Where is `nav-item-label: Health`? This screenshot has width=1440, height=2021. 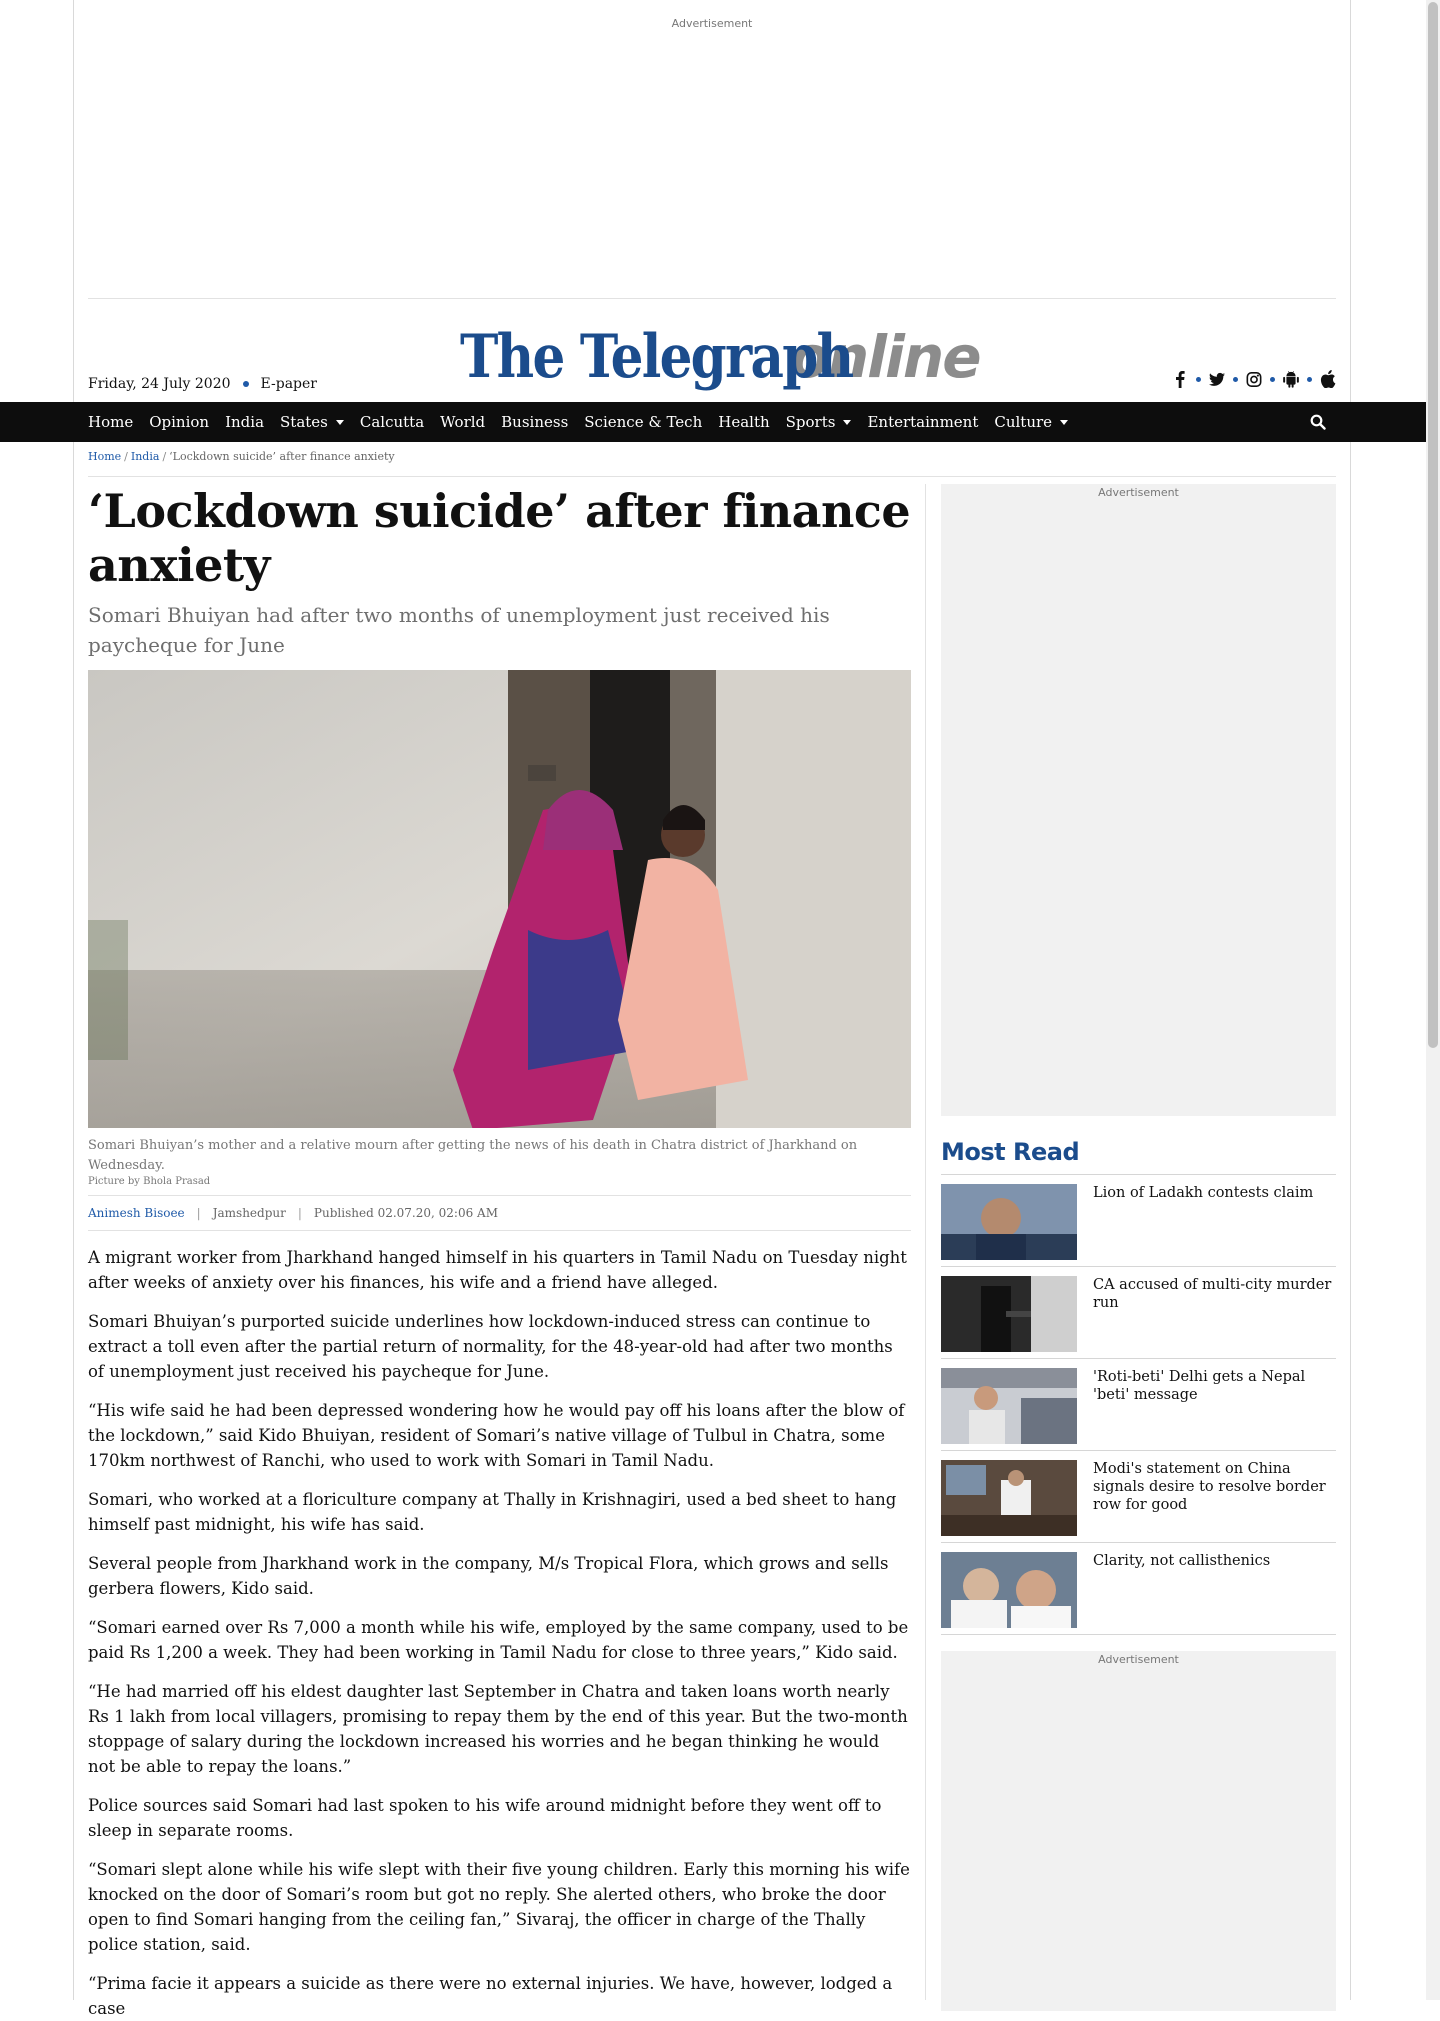
nav-item-label: Health is located at coordinates (744, 422).